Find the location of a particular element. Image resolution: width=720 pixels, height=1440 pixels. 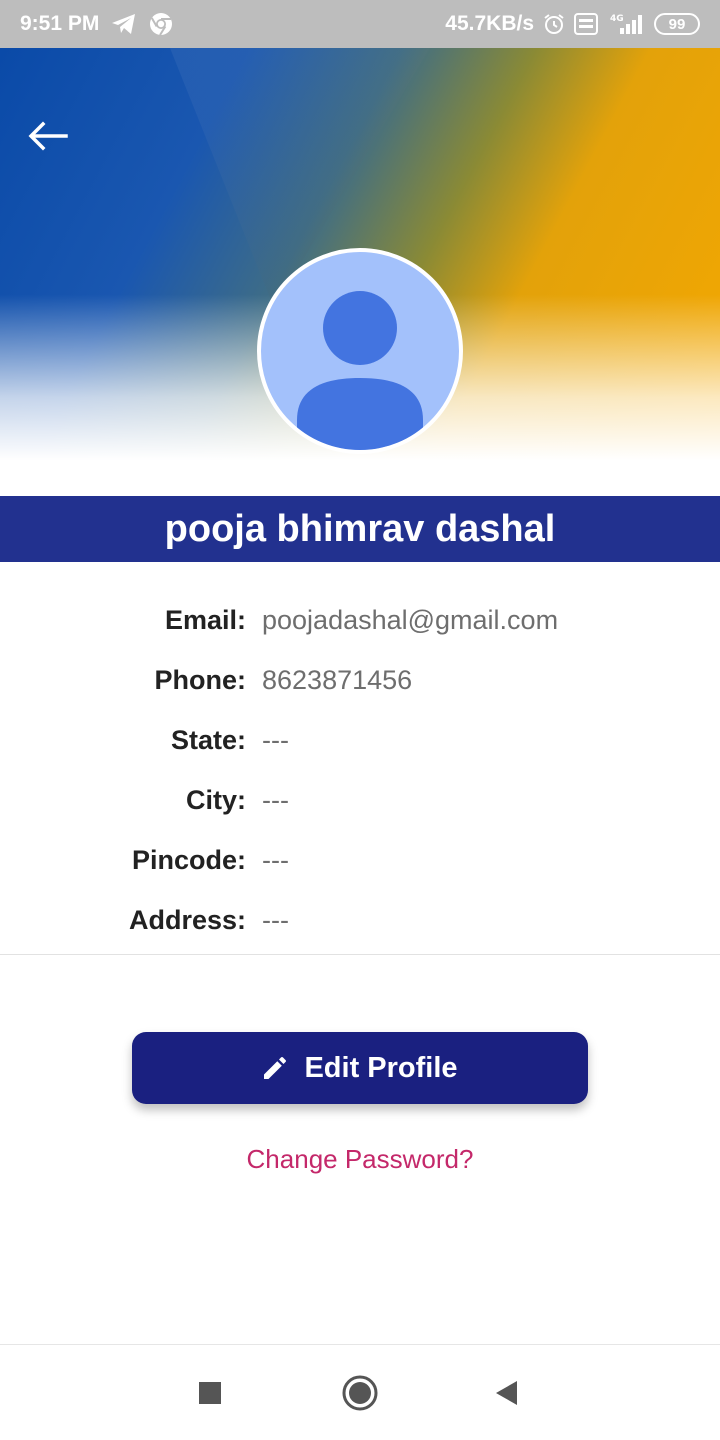

email-label: Email: is located at coordinates (205, 619).